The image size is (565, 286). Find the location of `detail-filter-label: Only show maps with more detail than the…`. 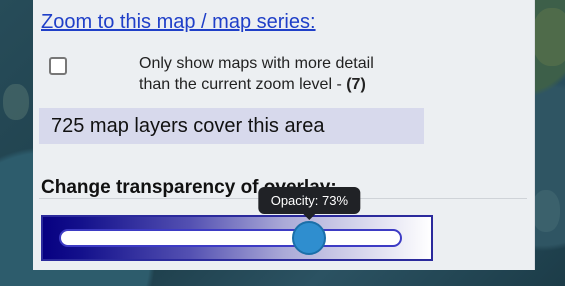

detail-filter-label: Only show maps with more detail than the… is located at coordinates (299, 74).